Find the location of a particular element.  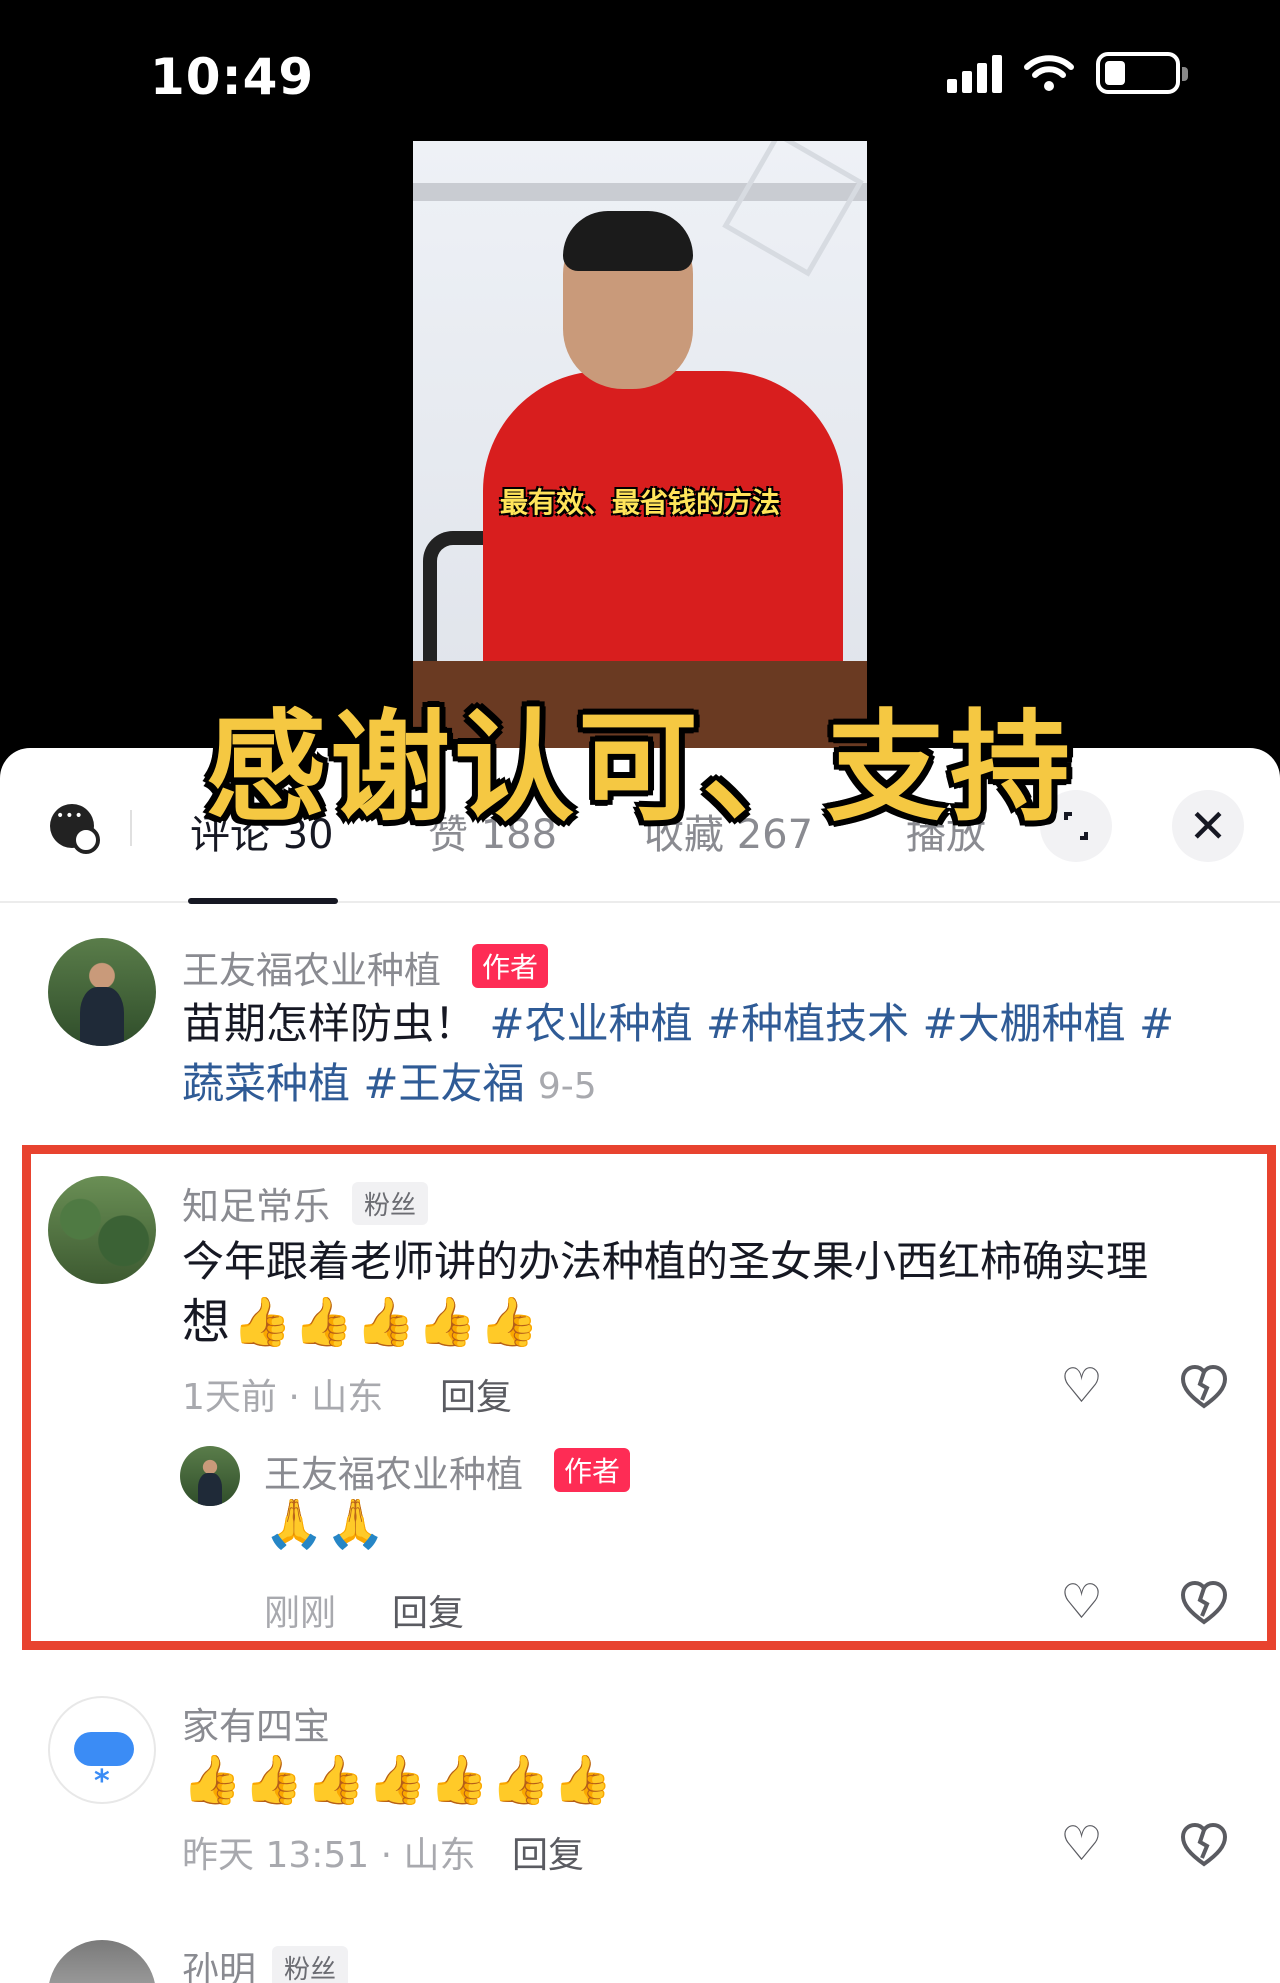

overlay-title: 感谢认可、支持 is located at coordinates (640, 768).